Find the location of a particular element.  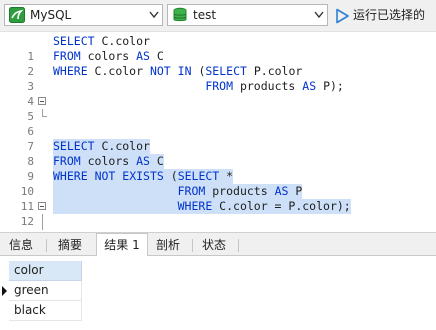

result-tabs: 信息 摘要 结果 1 剖析 状态 is located at coordinates (218, 244).